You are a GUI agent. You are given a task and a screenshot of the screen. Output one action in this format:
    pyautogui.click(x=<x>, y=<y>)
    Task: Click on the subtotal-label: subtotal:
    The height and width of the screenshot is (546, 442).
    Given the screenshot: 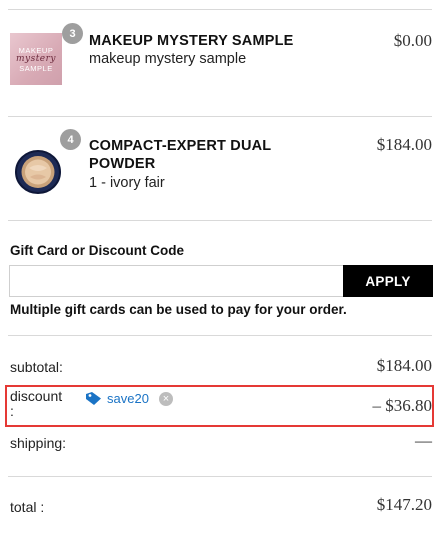 What is the action you would take?
    pyautogui.click(x=36, y=367)
    